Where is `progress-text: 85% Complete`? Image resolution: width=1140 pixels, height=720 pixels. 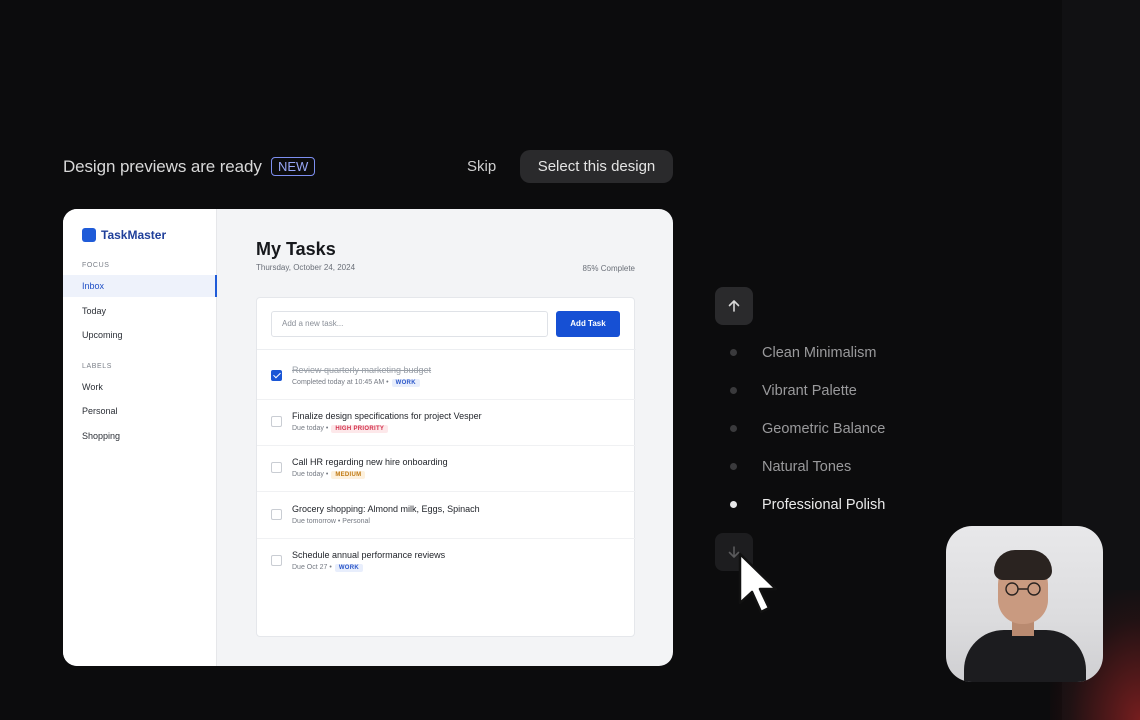 progress-text: 85% Complete is located at coordinates (608, 268).